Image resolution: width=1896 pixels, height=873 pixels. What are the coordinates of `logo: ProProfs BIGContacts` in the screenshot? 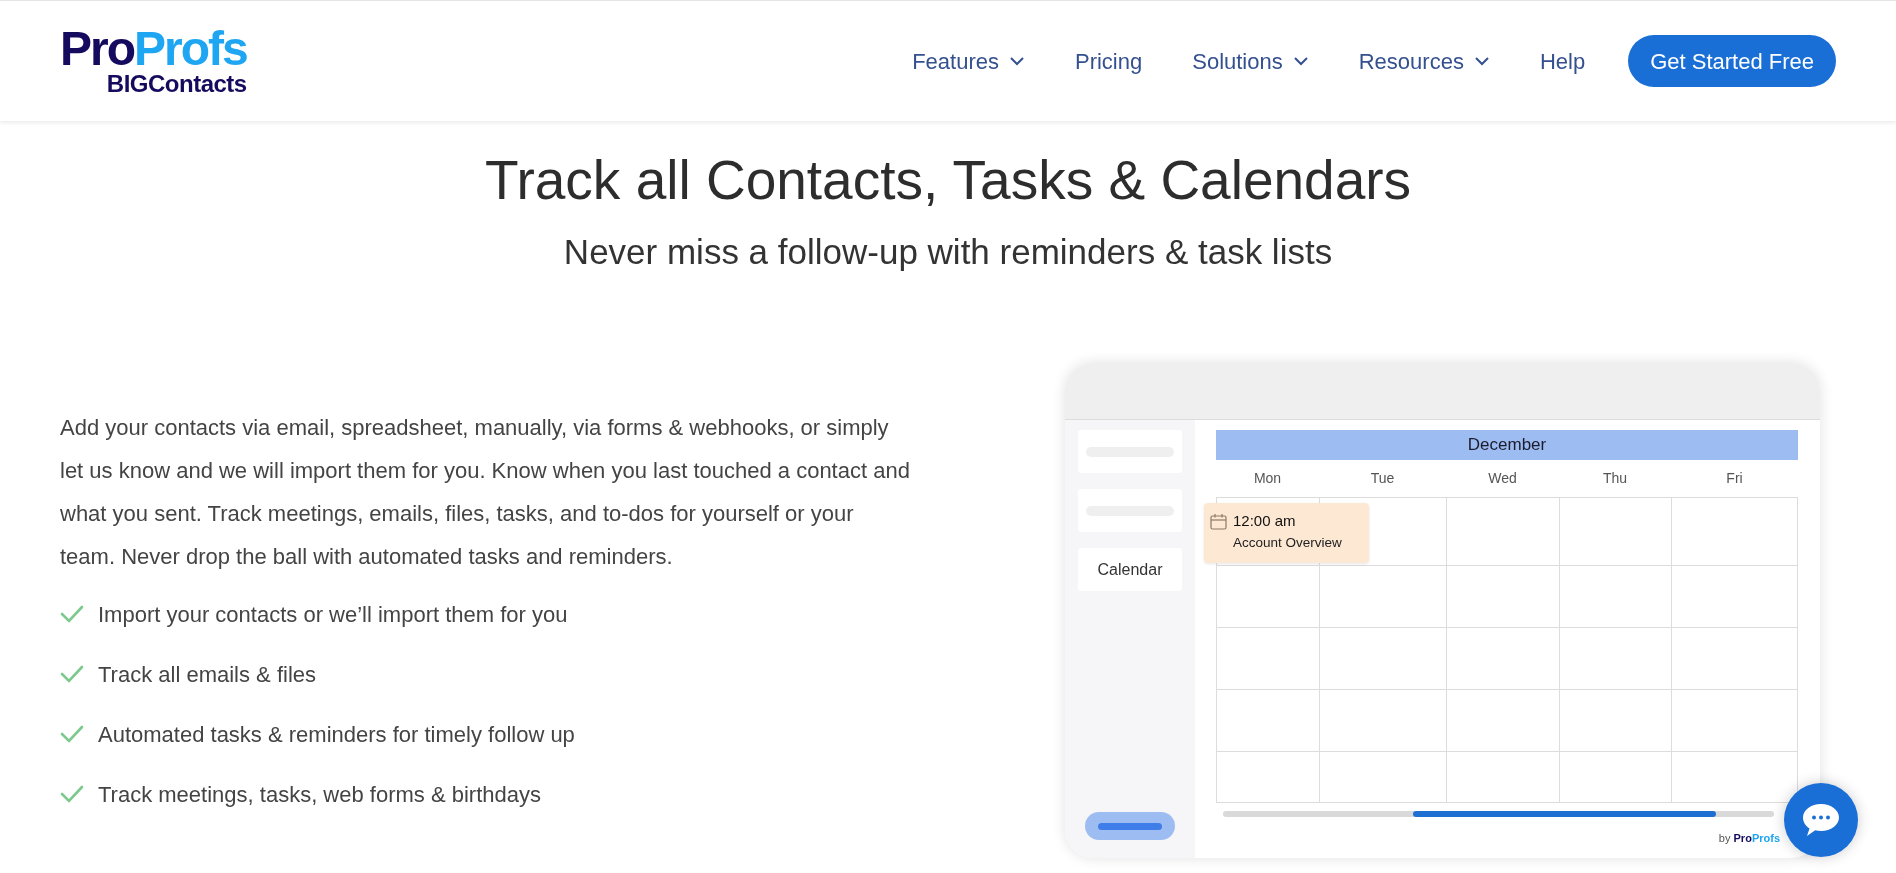 It's located at (153, 61).